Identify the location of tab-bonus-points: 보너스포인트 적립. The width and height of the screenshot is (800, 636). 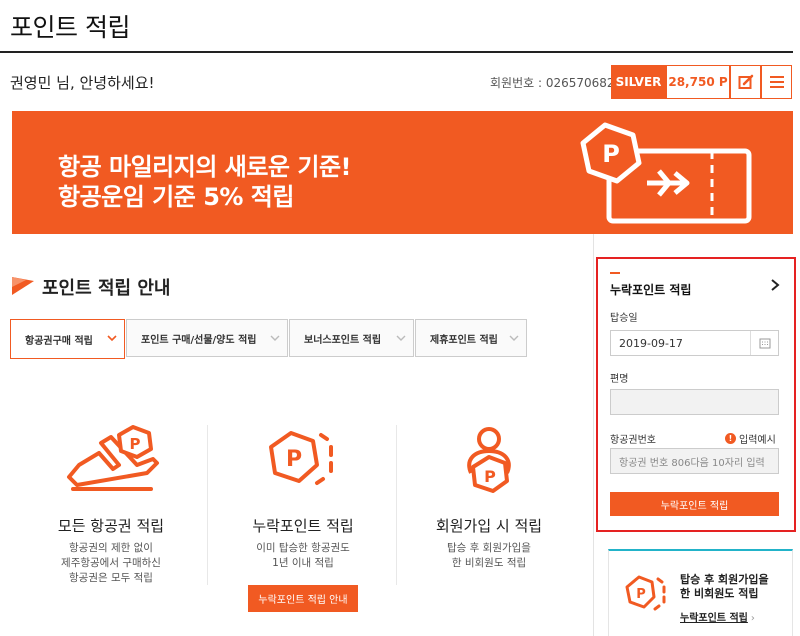
(351, 338).